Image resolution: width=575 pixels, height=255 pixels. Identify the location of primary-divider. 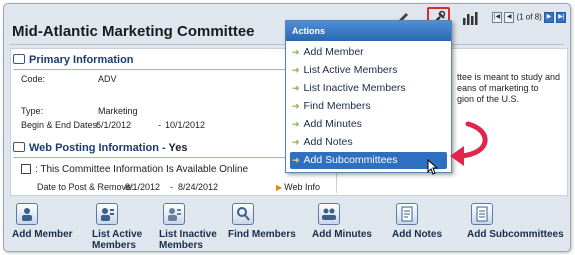
(163, 69).